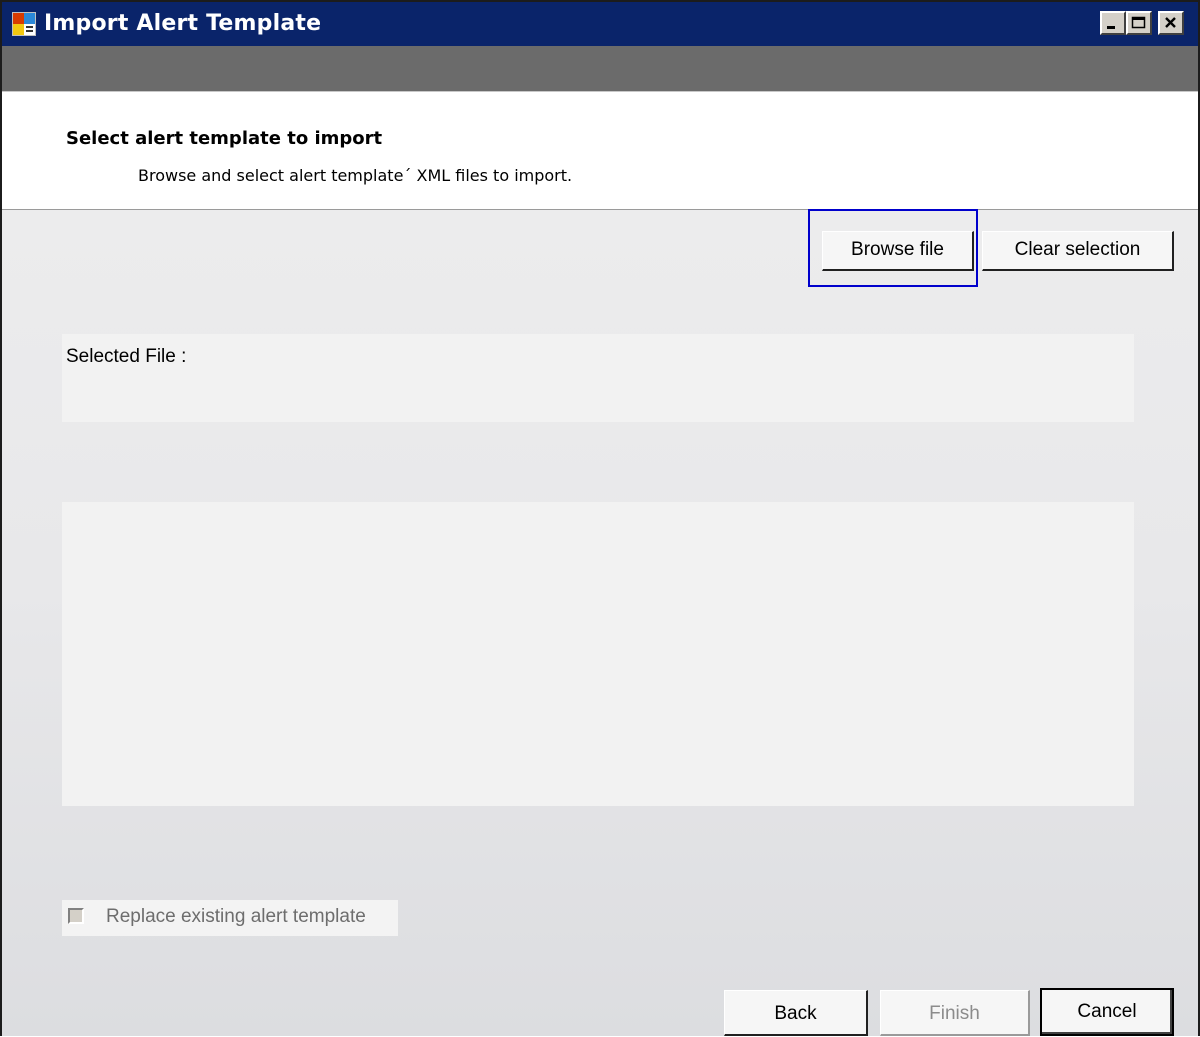 The image size is (1200, 1037). What do you see at coordinates (598, 378) in the screenshot?
I see `selected-file-panel: Selected File :` at bounding box center [598, 378].